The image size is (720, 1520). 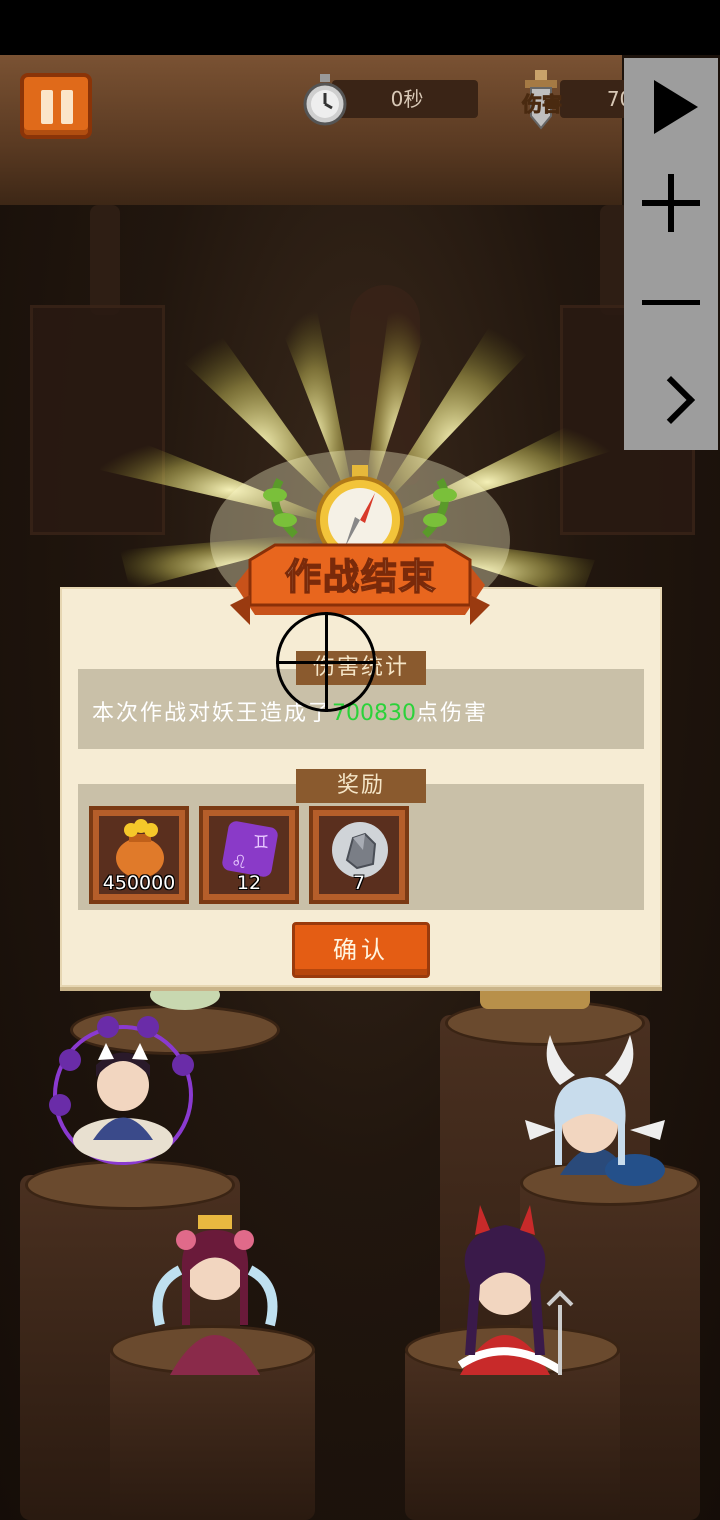 What do you see at coordinates (249, 883) in the screenshot?
I see `reward-count: 12` at bounding box center [249, 883].